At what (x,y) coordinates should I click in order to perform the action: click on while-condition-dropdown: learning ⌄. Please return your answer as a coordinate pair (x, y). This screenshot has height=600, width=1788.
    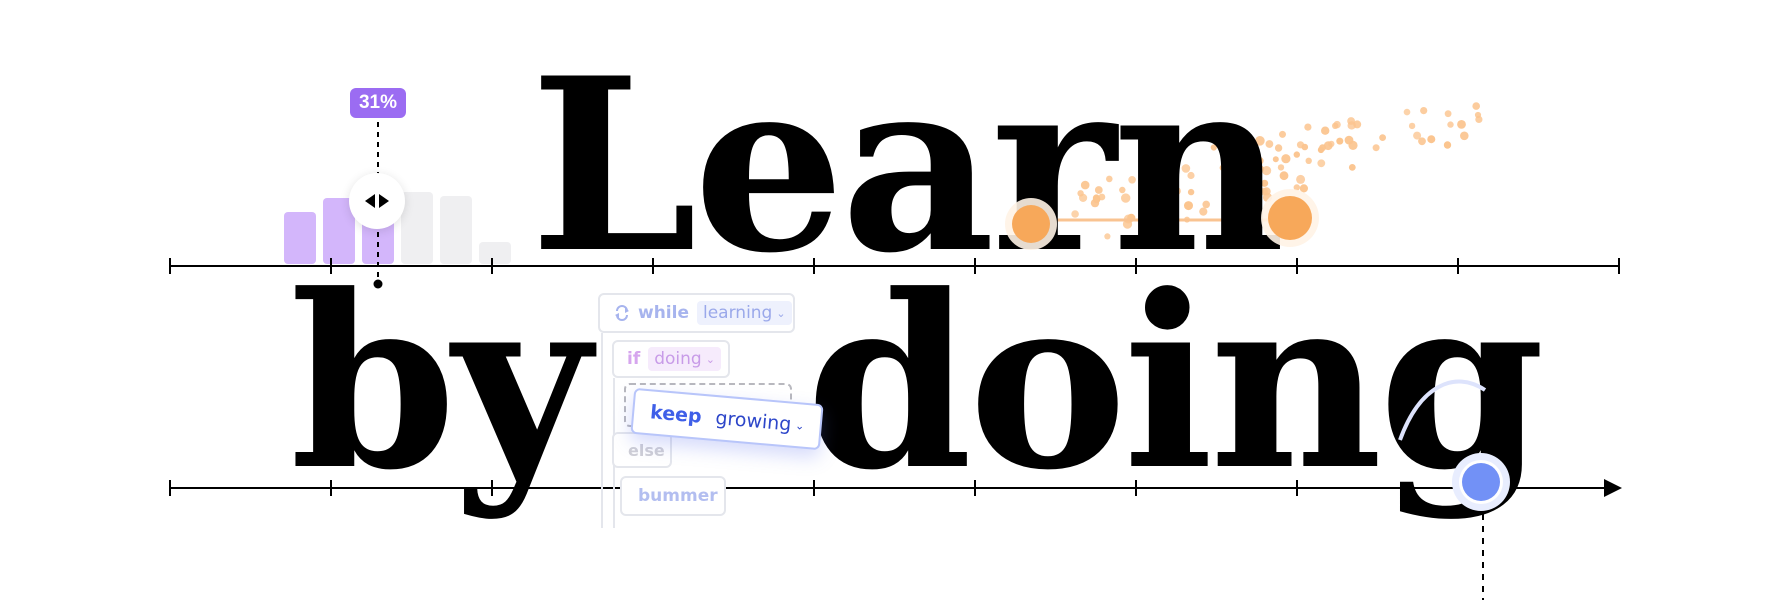
    Looking at the image, I should click on (744, 313).